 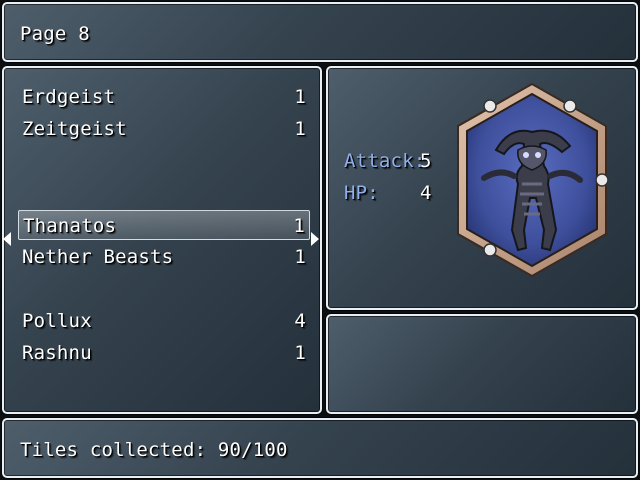 I want to click on title-window: Page 8, so click(x=320, y=32).